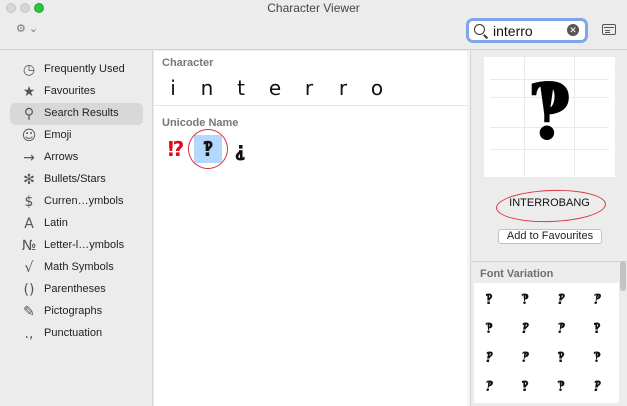 The width and height of the screenshot is (627, 406). I want to click on glyph-preview: ‽, so click(549, 117).